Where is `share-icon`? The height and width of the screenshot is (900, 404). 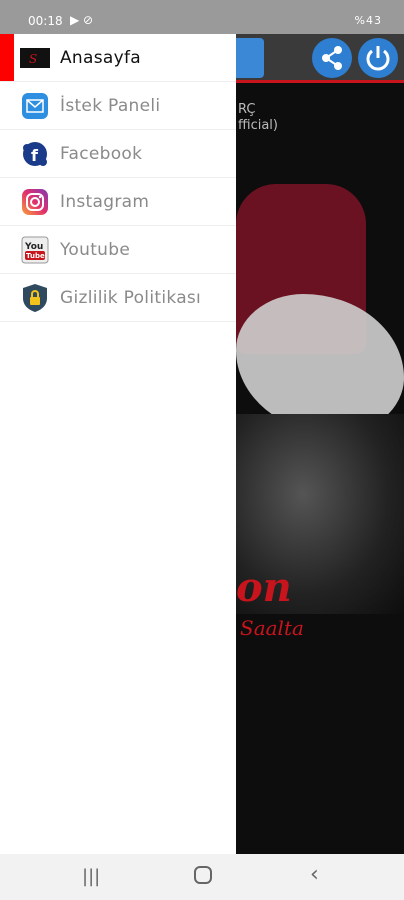
share-icon is located at coordinates (332, 58).